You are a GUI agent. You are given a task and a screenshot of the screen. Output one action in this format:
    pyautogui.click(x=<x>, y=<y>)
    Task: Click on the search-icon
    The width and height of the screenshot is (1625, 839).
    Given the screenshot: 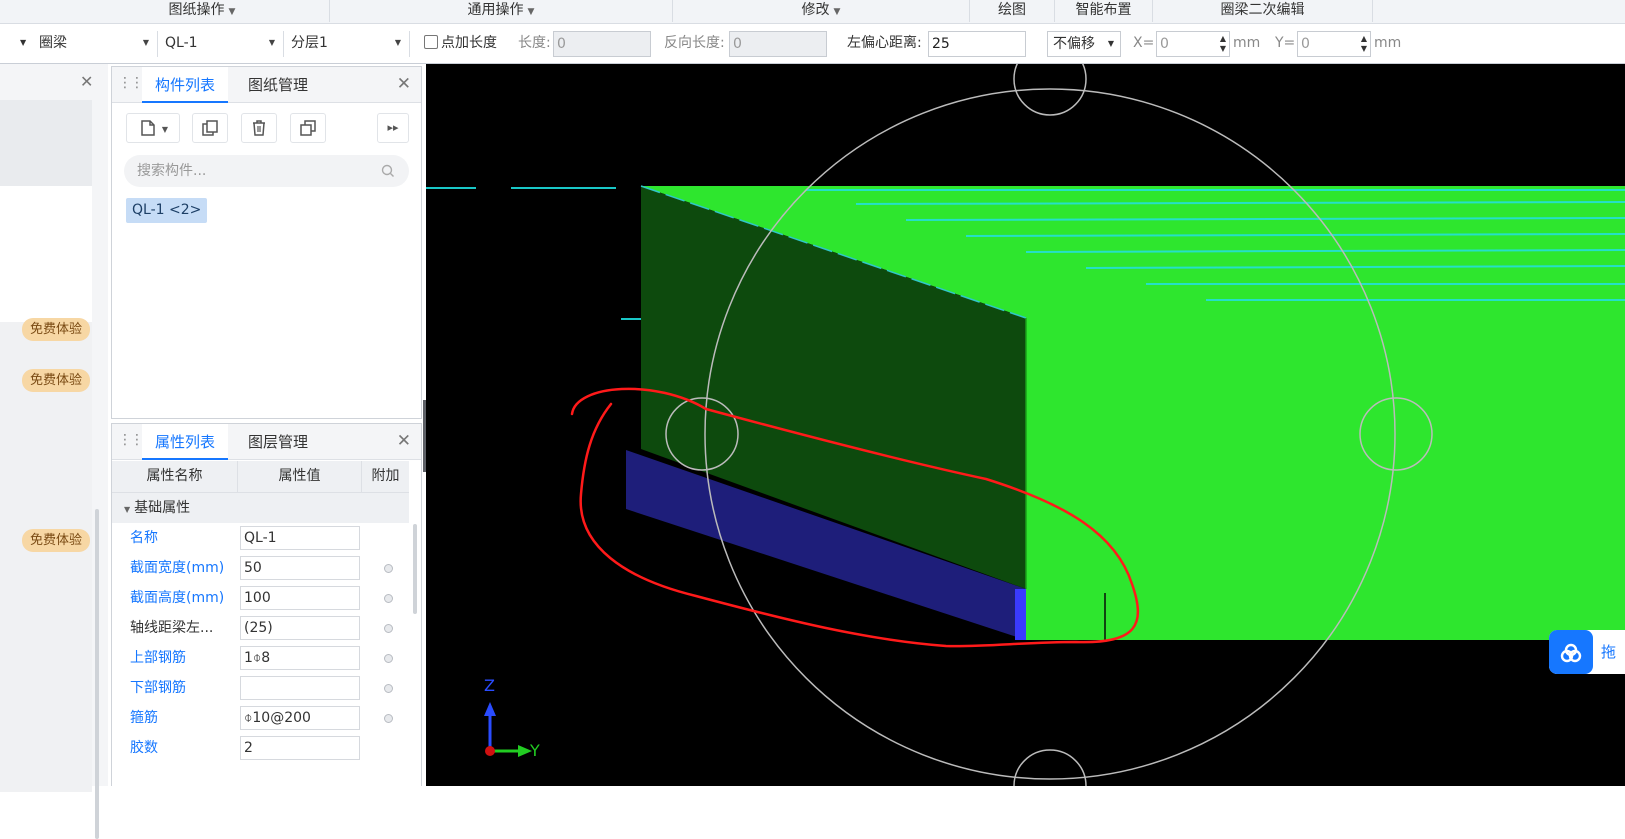 What is the action you would take?
    pyautogui.click(x=388, y=171)
    